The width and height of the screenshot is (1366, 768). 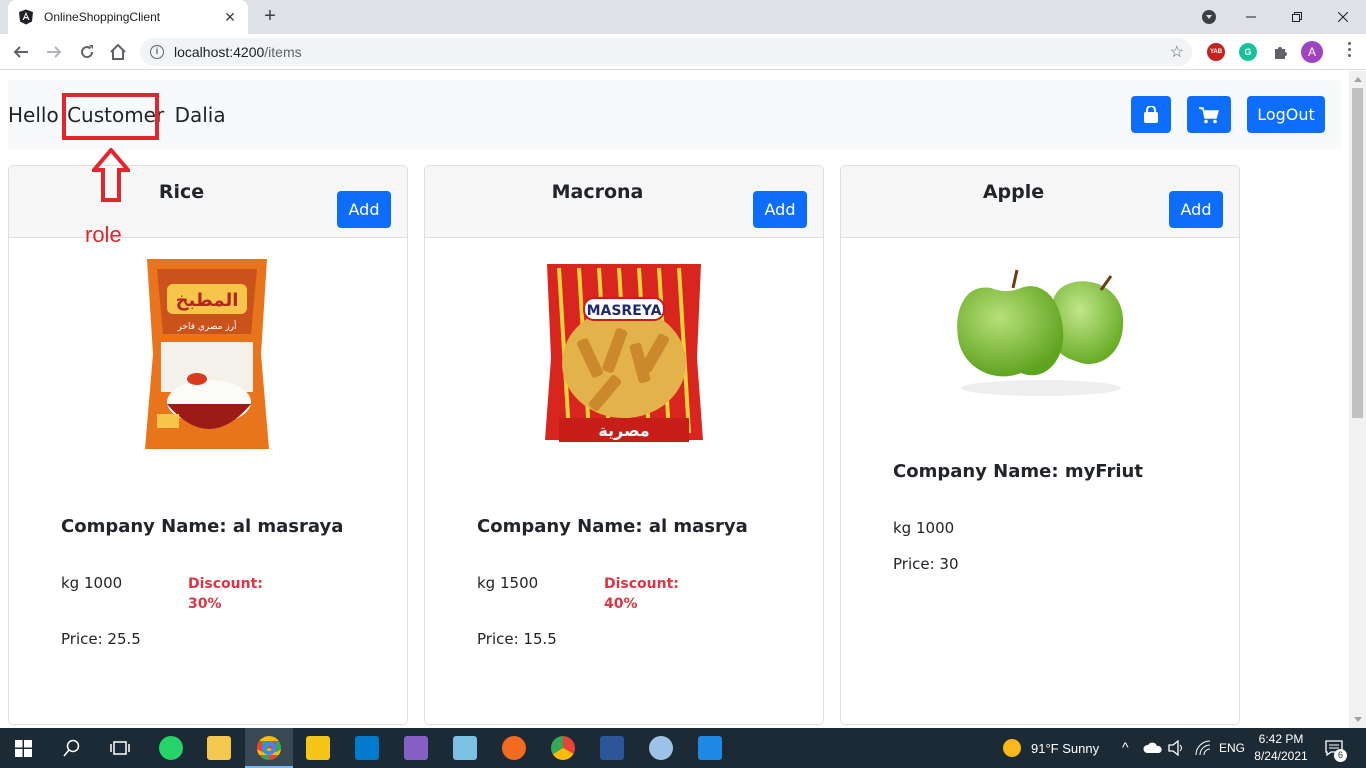 I want to click on browser-tab-bar: OnlineShoppingClient ✕ +, so click(x=683, y=17).